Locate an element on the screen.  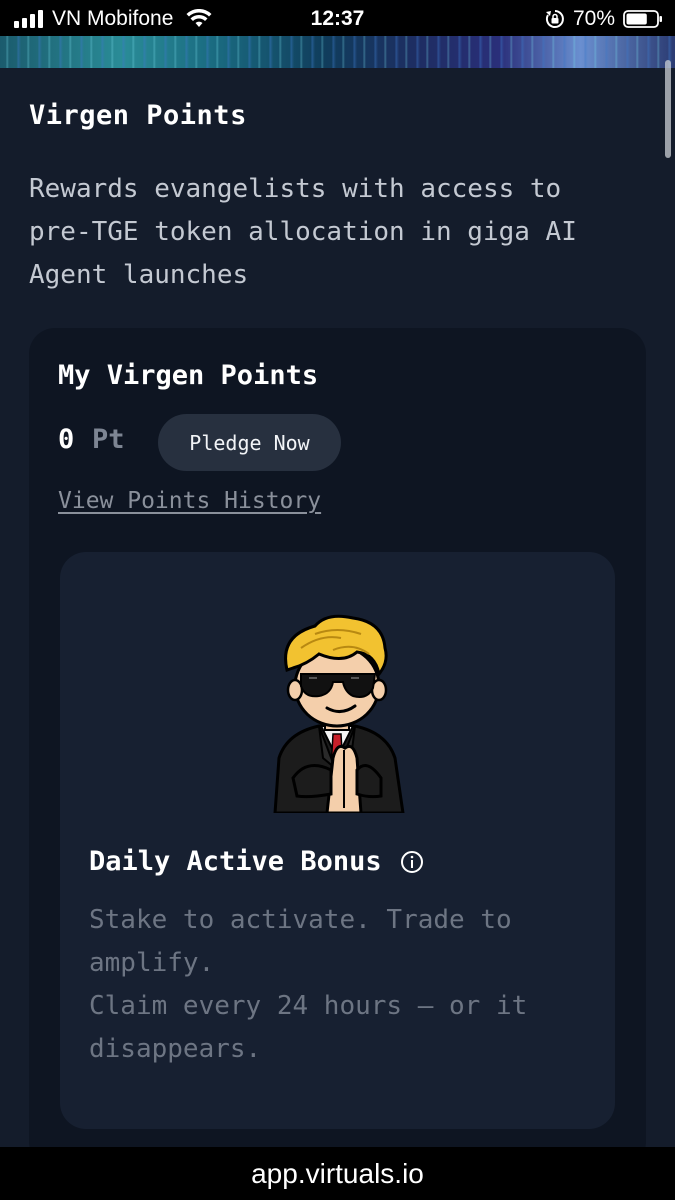
status-right: 70% is located at coordinates (604, 19).